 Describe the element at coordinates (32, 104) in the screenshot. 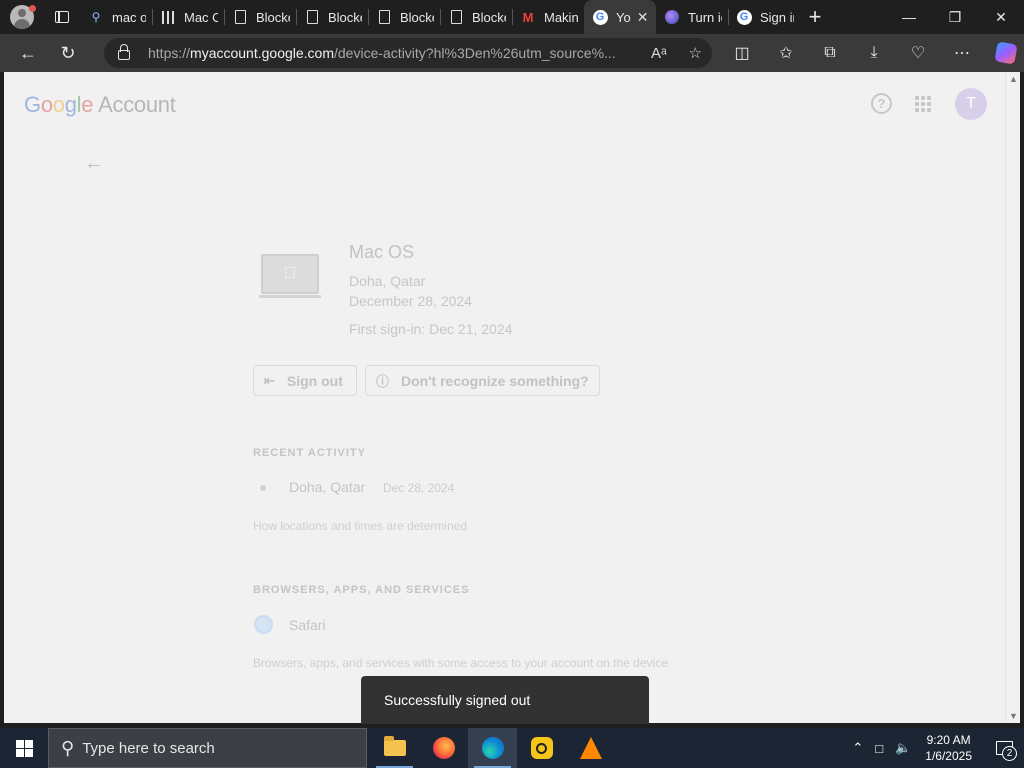

I see `logo-letter: G` at that location.